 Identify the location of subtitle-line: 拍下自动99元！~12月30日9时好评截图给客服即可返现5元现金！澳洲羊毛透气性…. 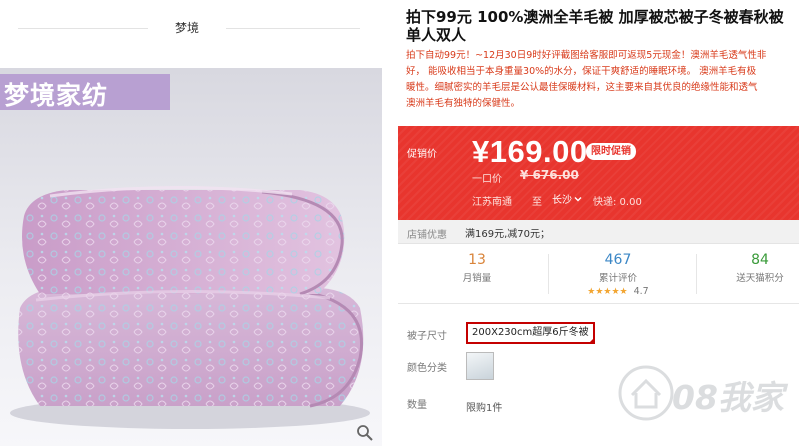
(586, 55).